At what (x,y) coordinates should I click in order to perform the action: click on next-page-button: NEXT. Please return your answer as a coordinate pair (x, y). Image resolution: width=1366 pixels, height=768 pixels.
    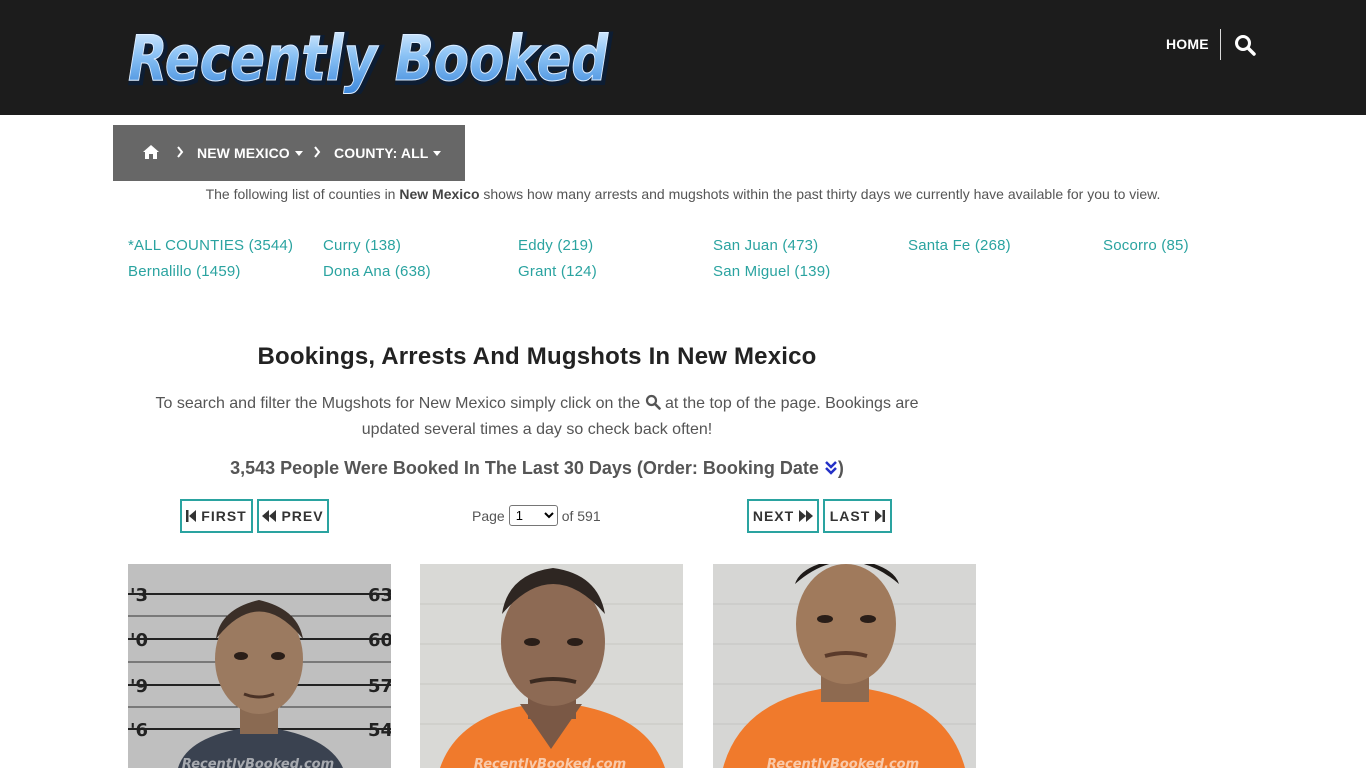
    Looking at the image, I should click on (783, 516).